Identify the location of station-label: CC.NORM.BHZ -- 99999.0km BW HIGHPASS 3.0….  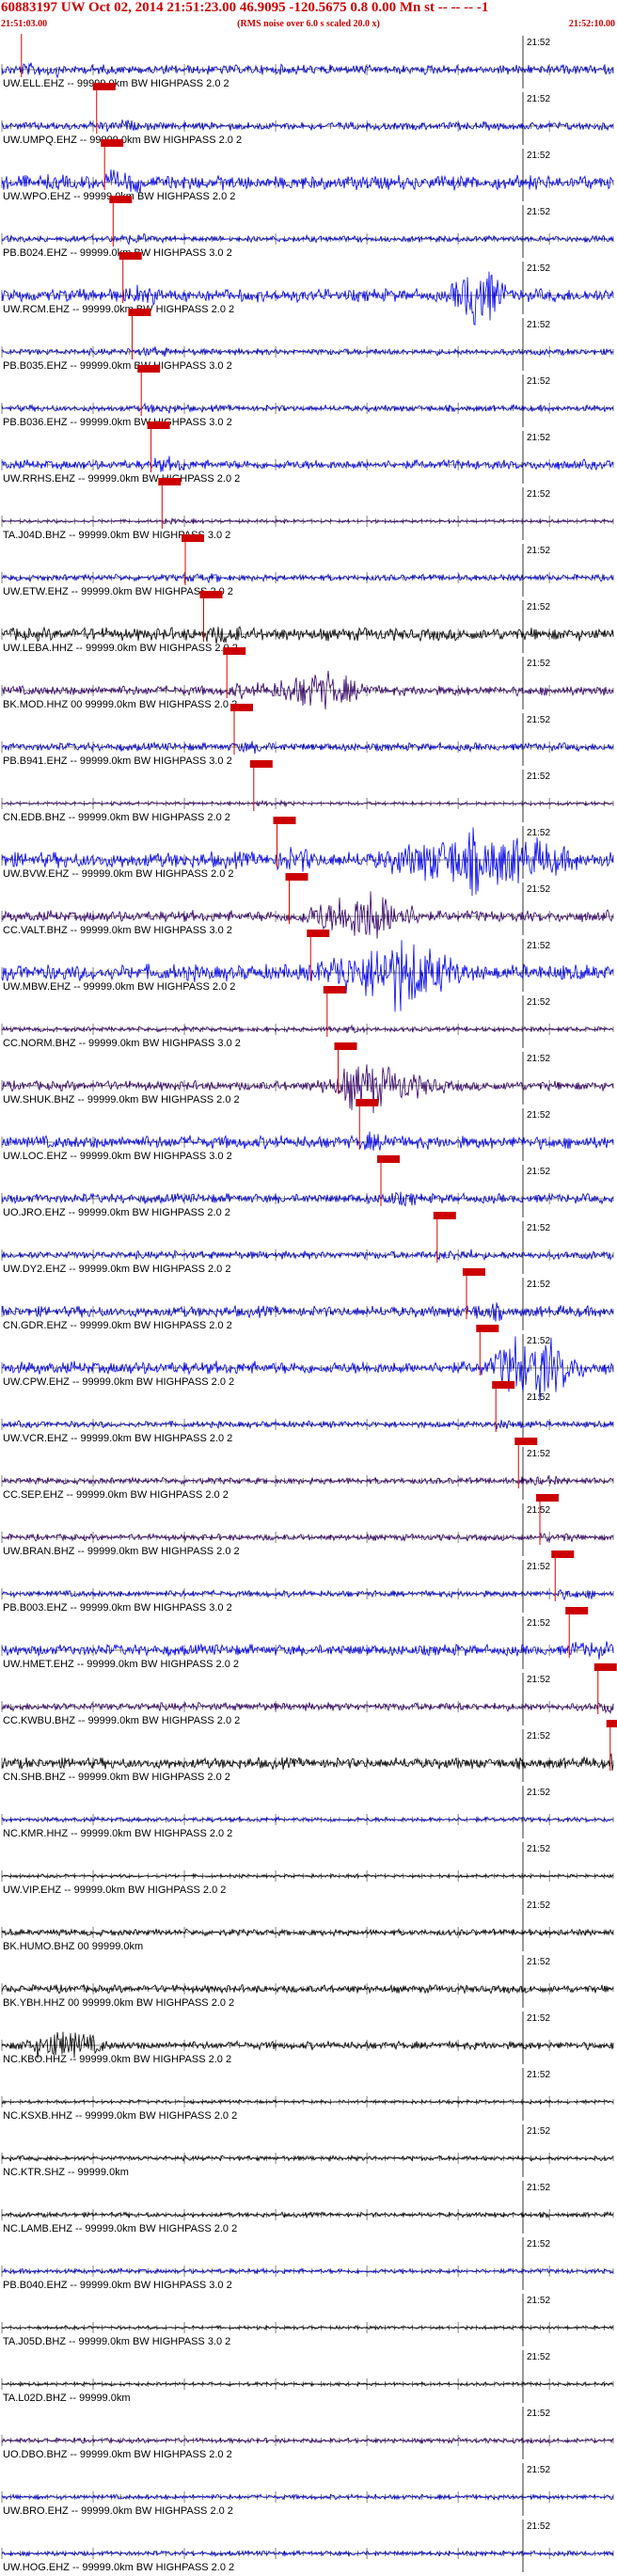
(122, 1043).